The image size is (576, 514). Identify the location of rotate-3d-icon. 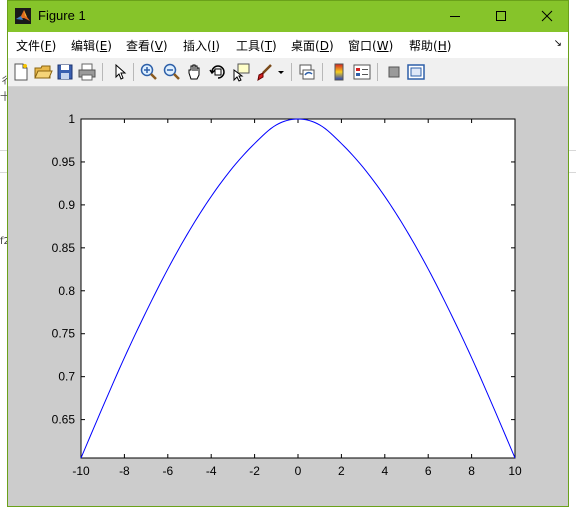
(217, 72).